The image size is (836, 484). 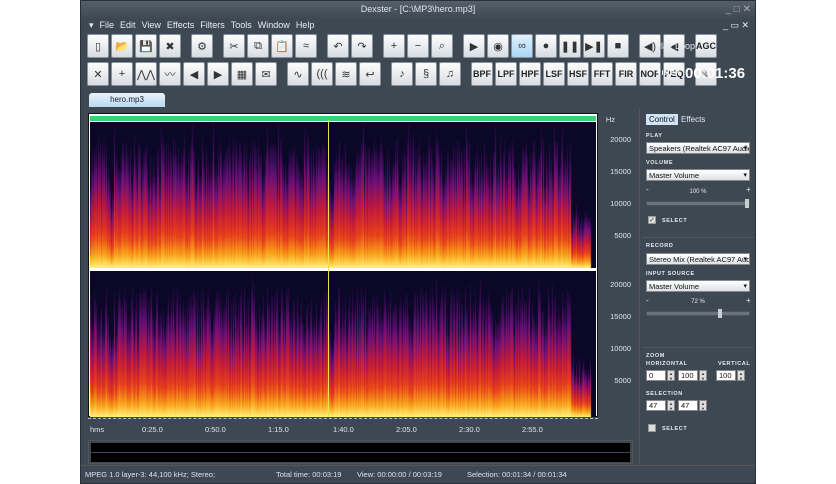 I want to click on undo-icon: ↶, so click(x=338, y=46).